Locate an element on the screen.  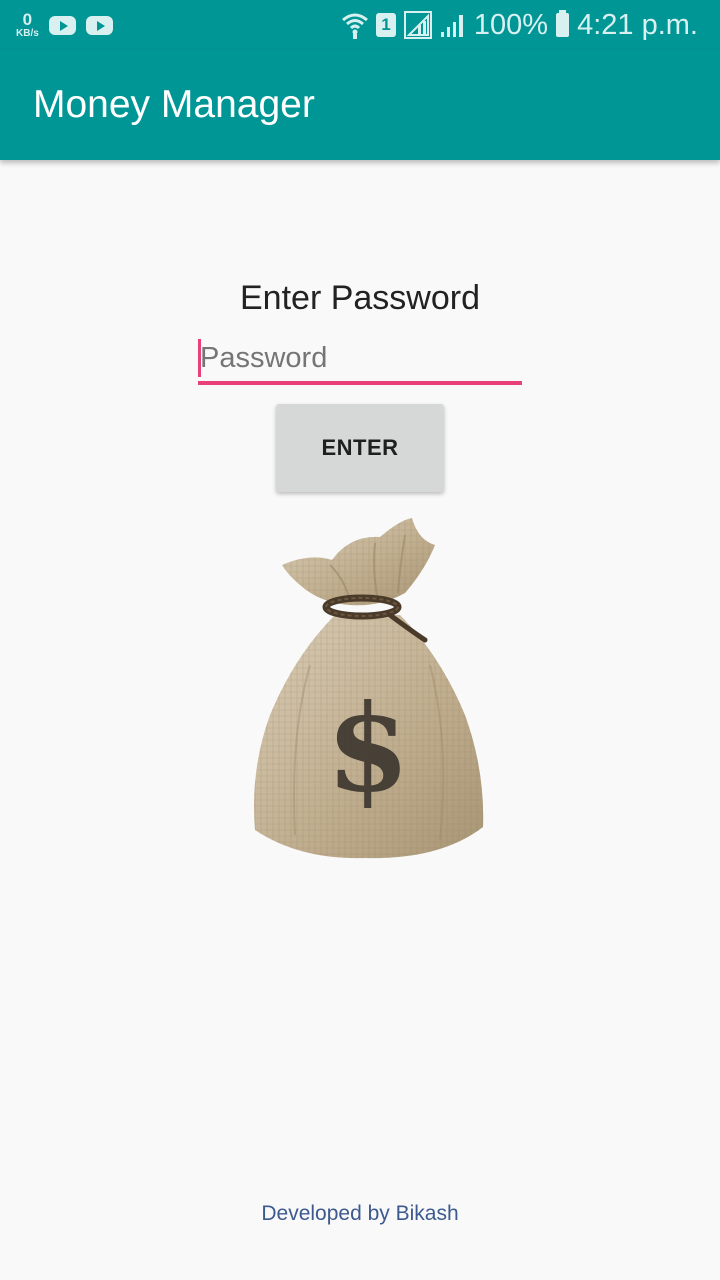
password-underline is located at coordinates (360, 383).